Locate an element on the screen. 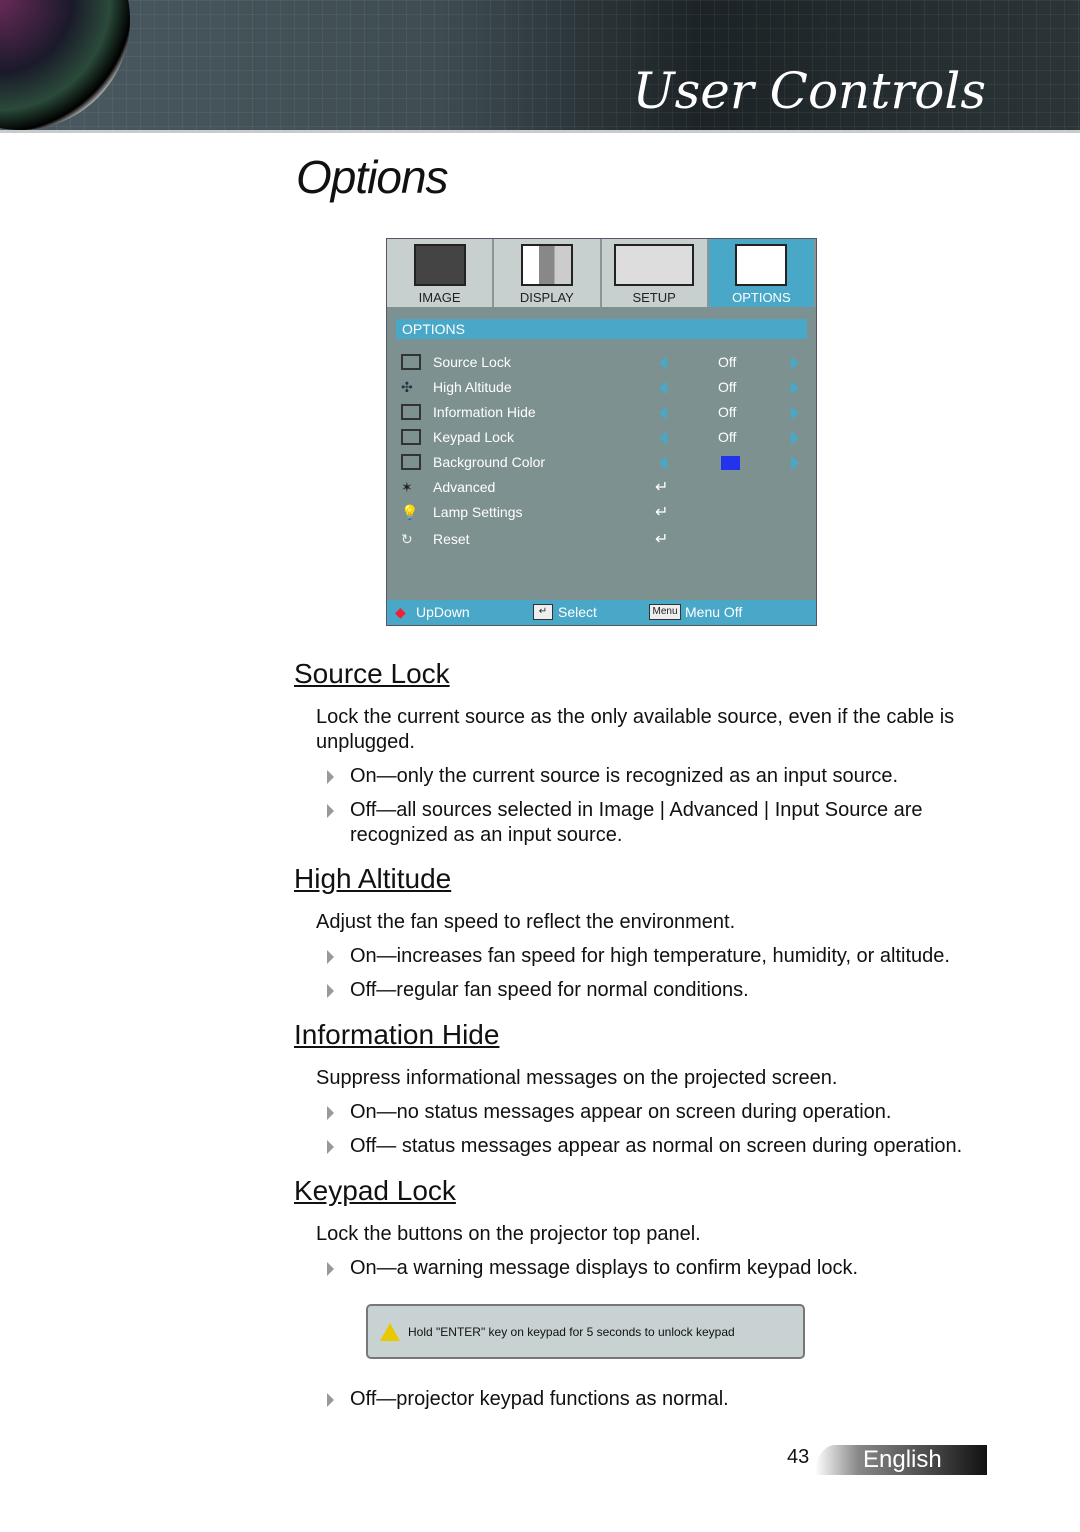 The image size is (1080, 1532). image-icon is located at coordinates (439, 265).